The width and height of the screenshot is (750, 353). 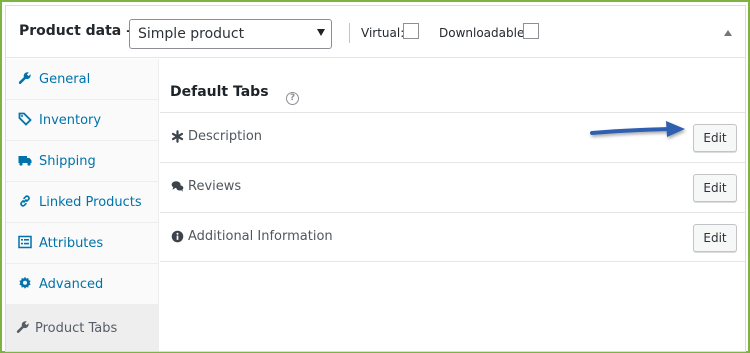 I want to click on chevron-down-icon, so click(x=321, y=32).